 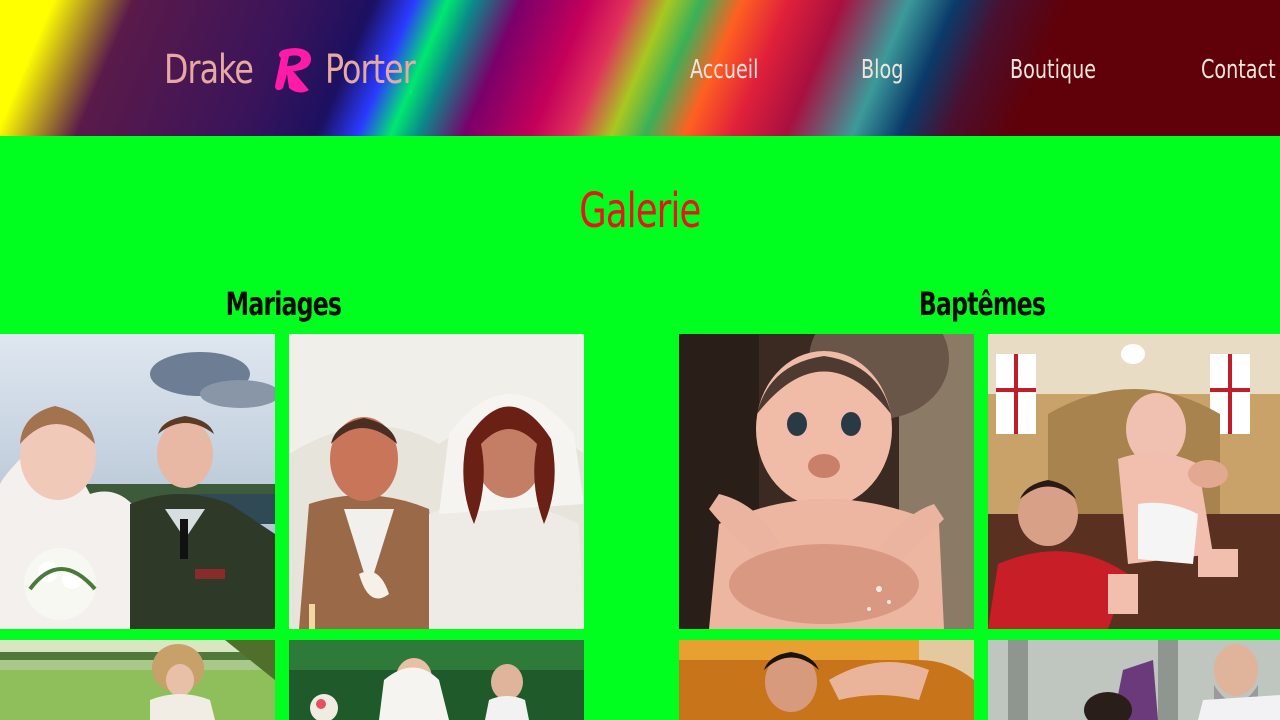 I want to click on section-title-mariages-text: Mariages, so click(x=283, y=304).